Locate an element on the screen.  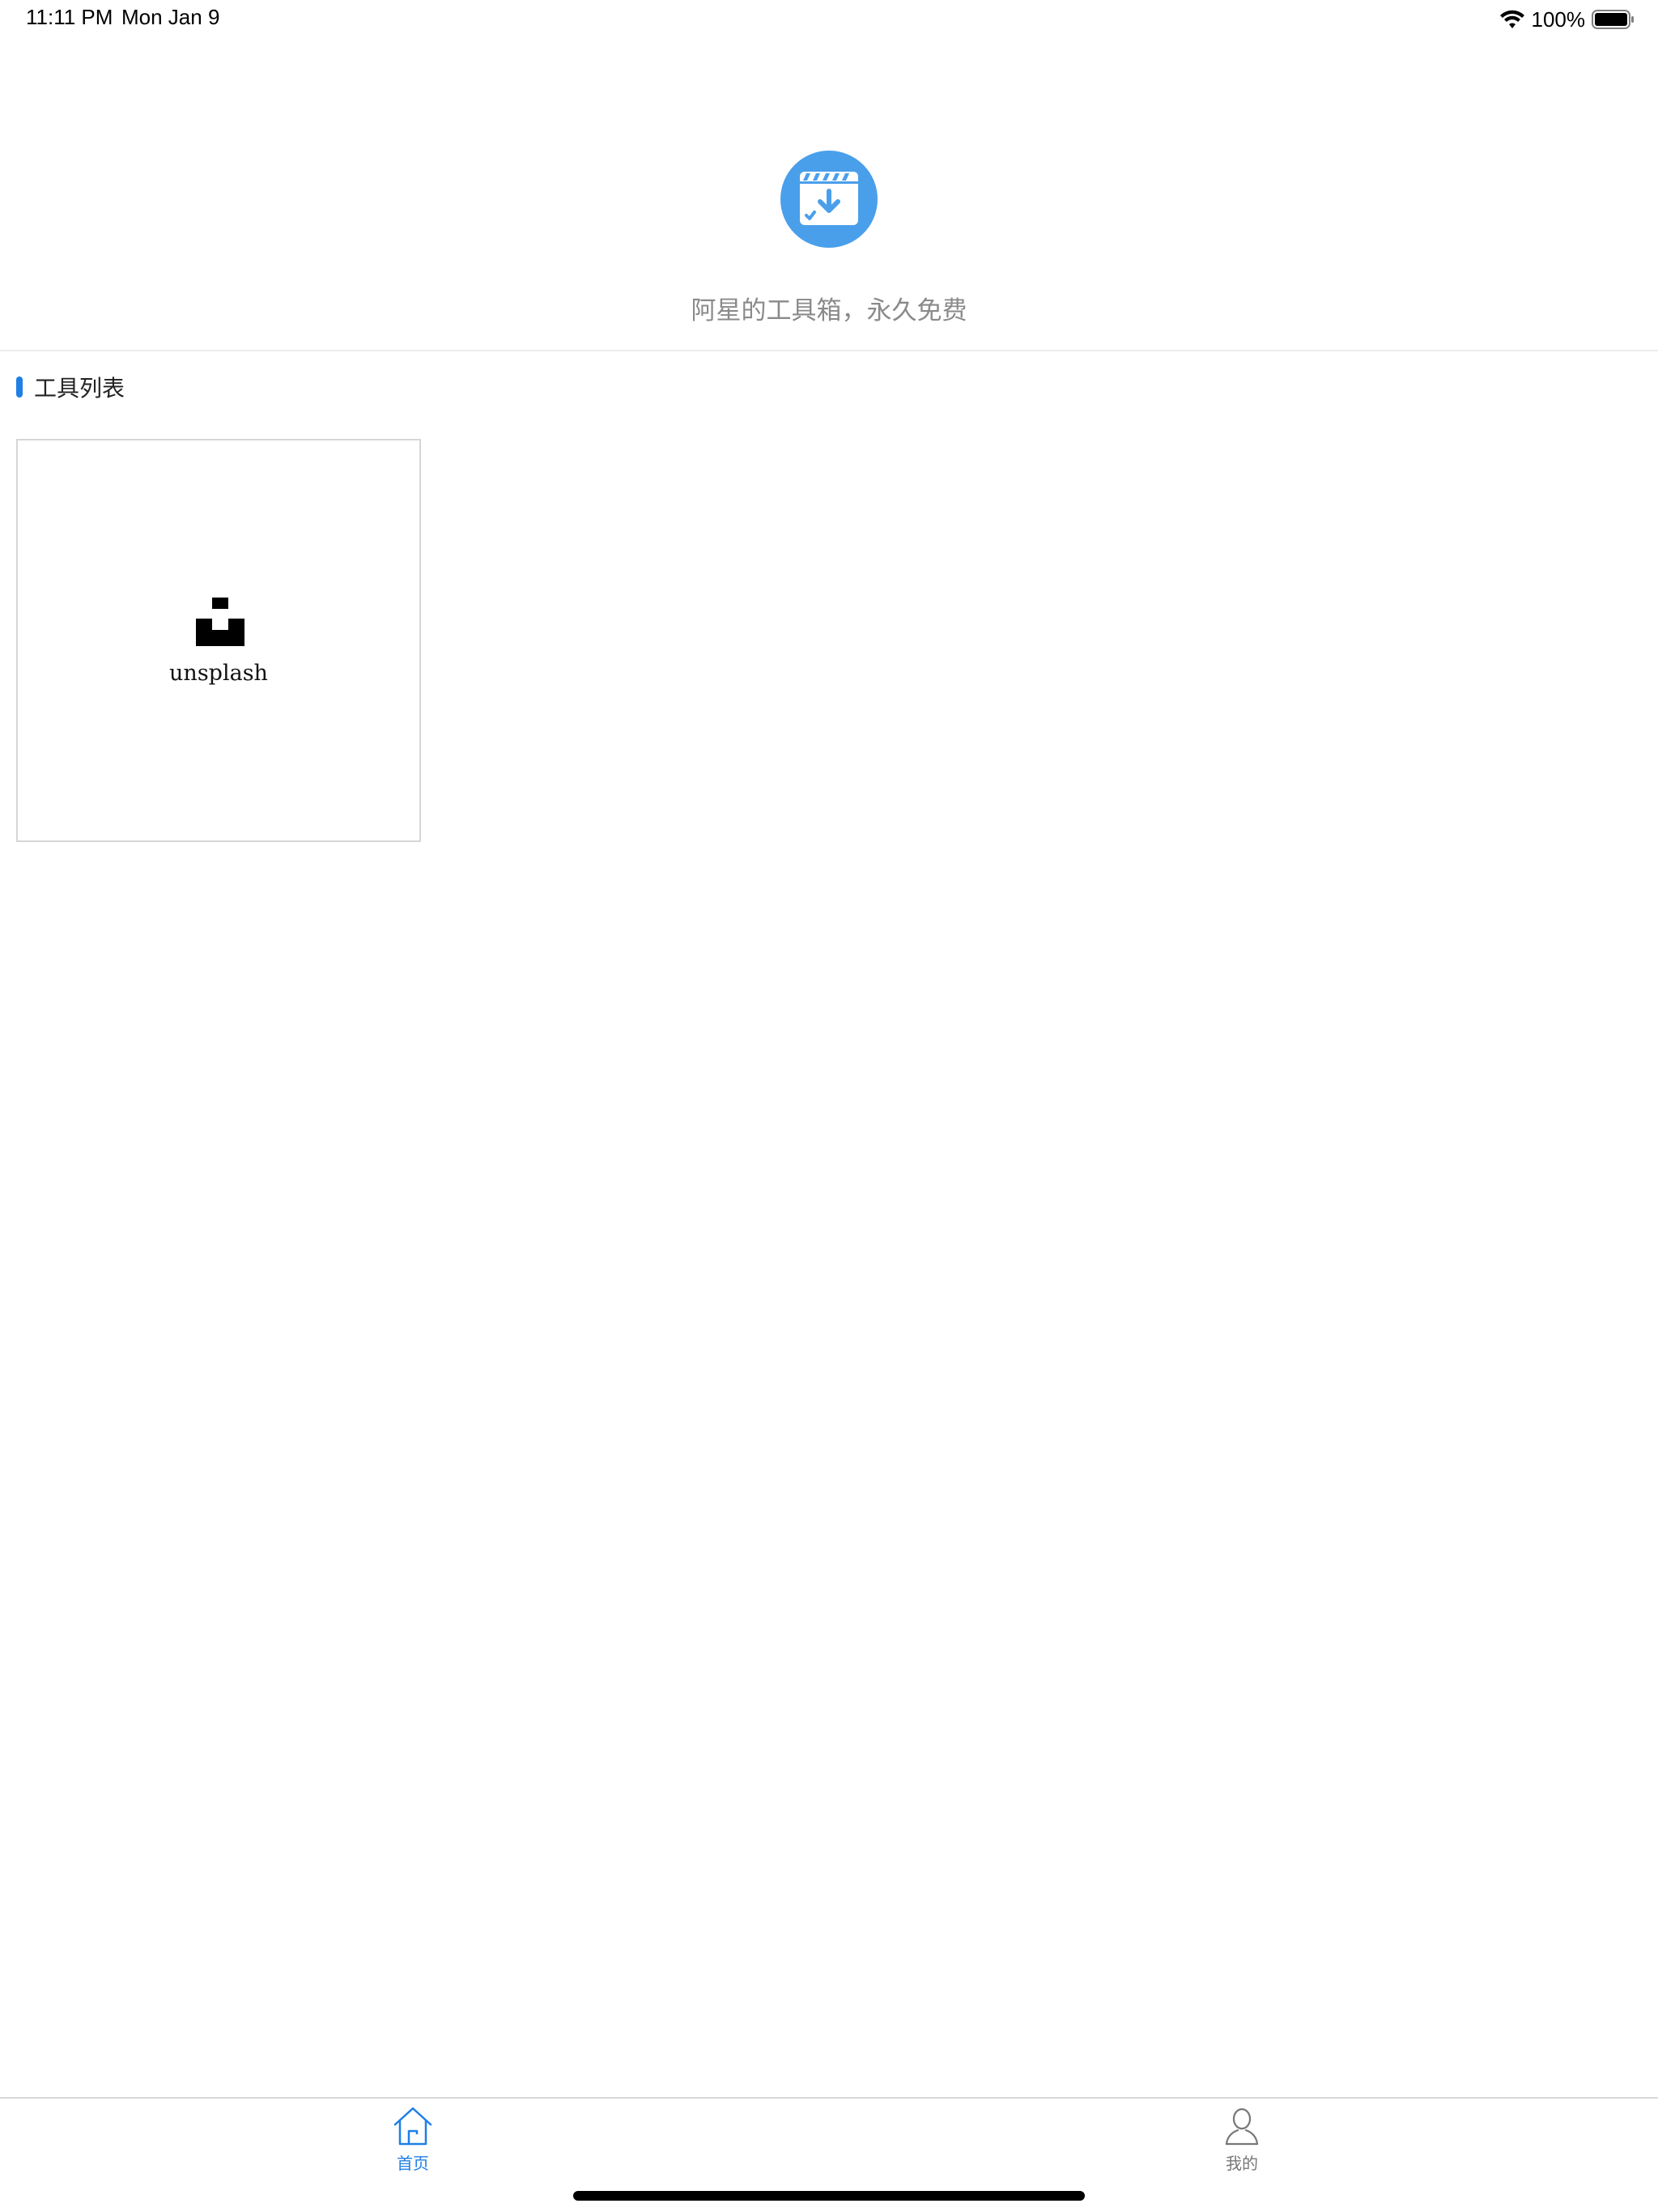
tool-card-unsplash: unsplash is located at coordinates (218, 640).